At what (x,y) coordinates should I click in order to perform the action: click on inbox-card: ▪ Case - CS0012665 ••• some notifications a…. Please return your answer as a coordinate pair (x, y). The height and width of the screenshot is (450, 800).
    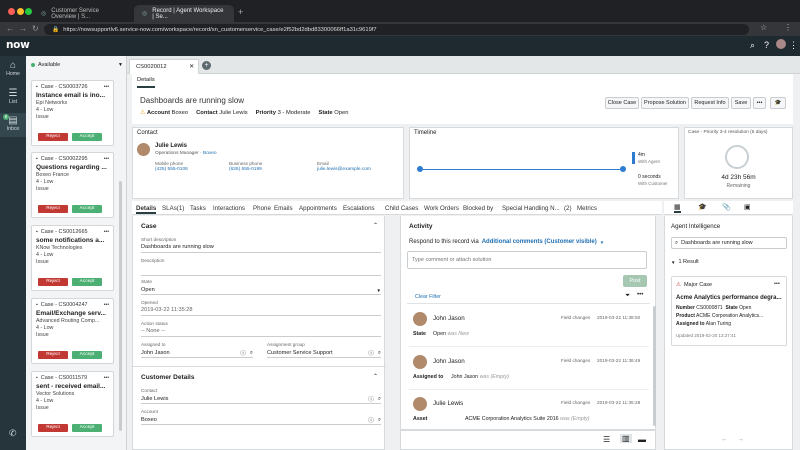
    Looking at the image, I should click on (72, 258).